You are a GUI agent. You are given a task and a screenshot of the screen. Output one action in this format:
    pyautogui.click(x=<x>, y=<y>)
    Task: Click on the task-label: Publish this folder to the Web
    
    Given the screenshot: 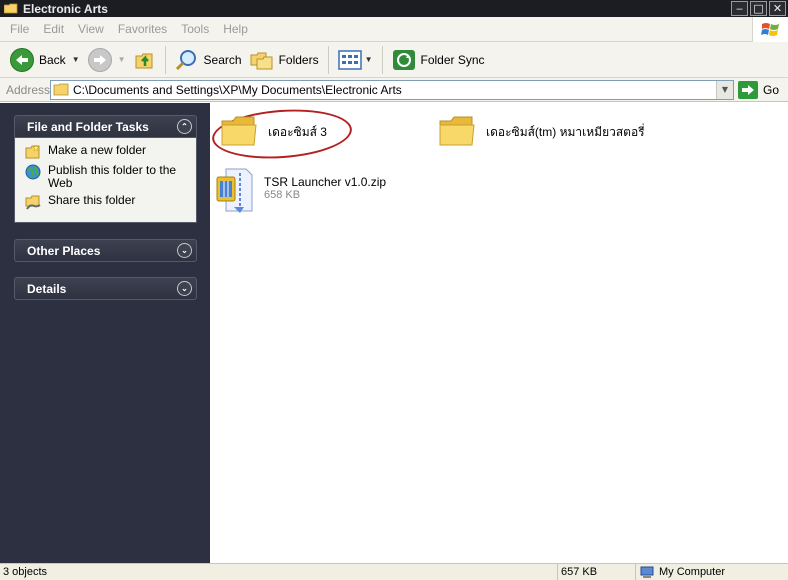 What is the action you would take?
    pyautogui.click(x=112, y=176)
    